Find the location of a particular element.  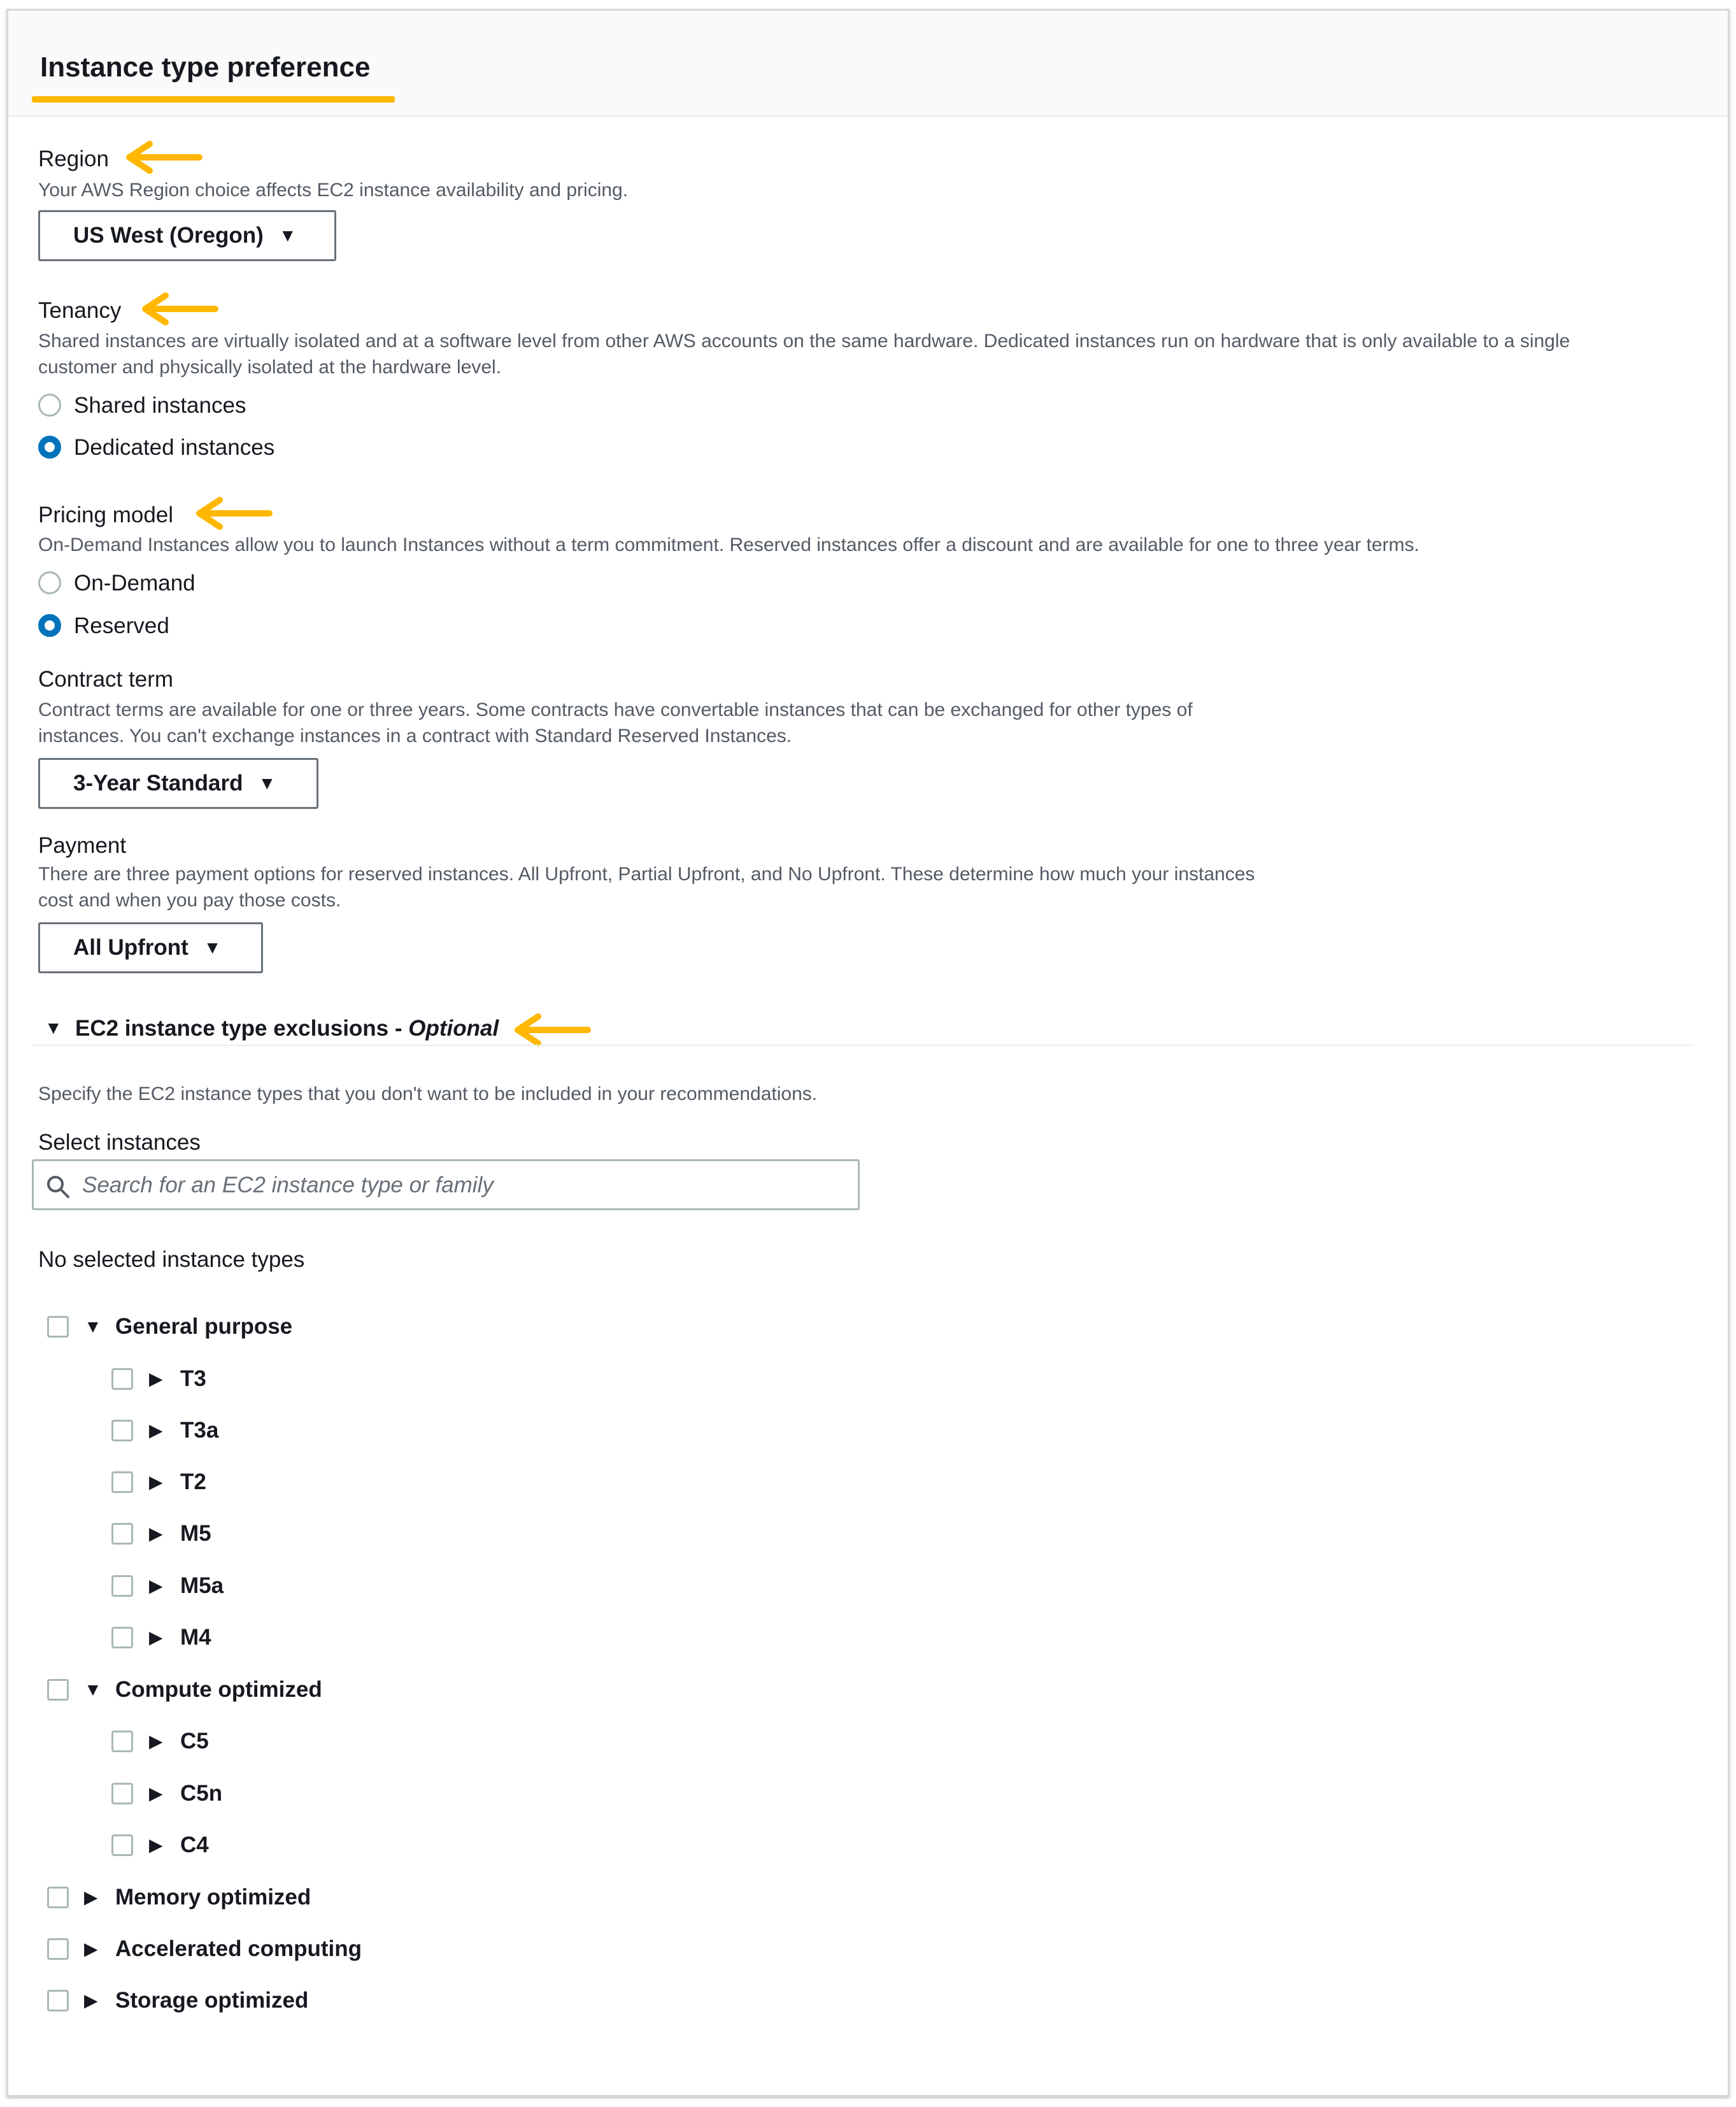

tree-item-storage-optimized: Storage optimized is located at coordinates (211, 2001).